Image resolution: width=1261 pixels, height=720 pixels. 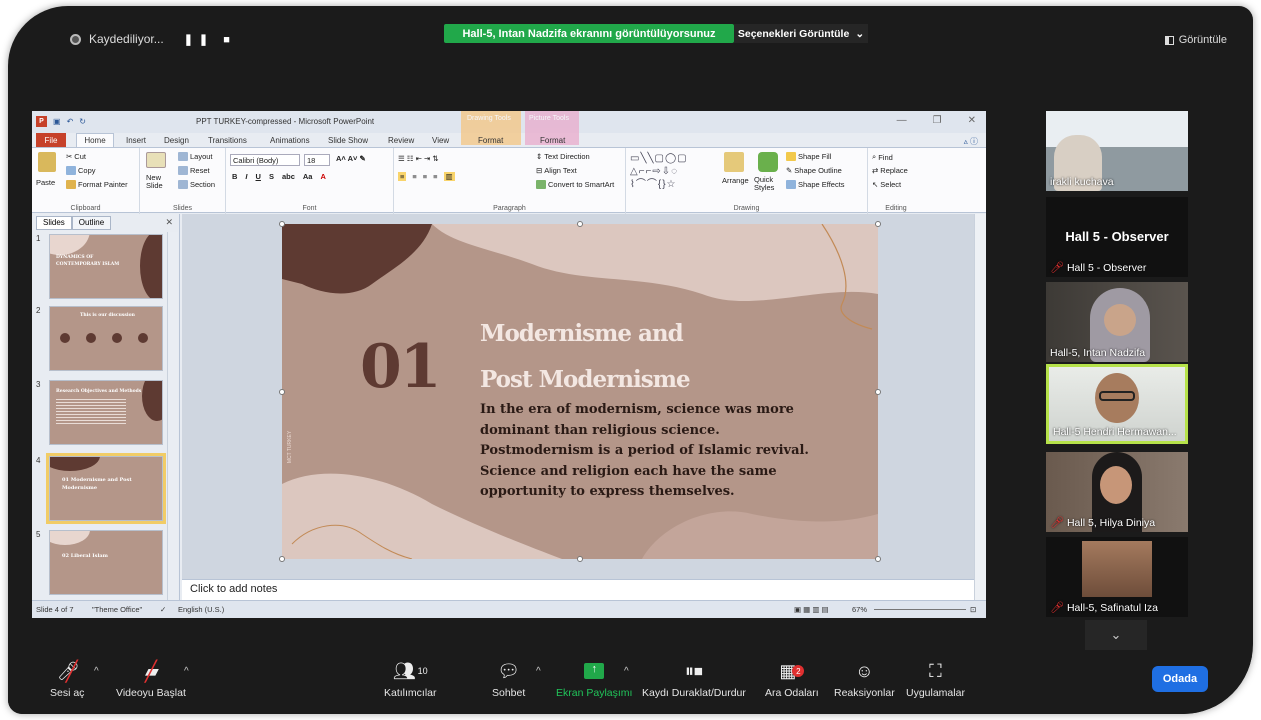 What do you see at coordinates (902, 120) in the screenshot?
I see `minimize-icon: —` at bounding box center [902, 120].